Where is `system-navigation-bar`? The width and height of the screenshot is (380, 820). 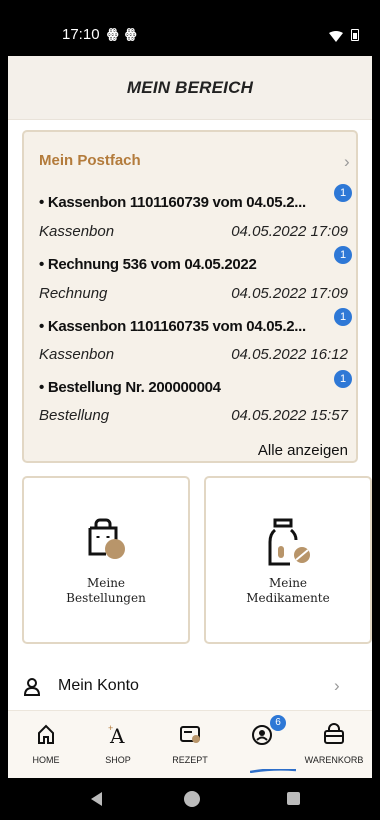
system-navigation-bar is located at coordinates (190, 799).